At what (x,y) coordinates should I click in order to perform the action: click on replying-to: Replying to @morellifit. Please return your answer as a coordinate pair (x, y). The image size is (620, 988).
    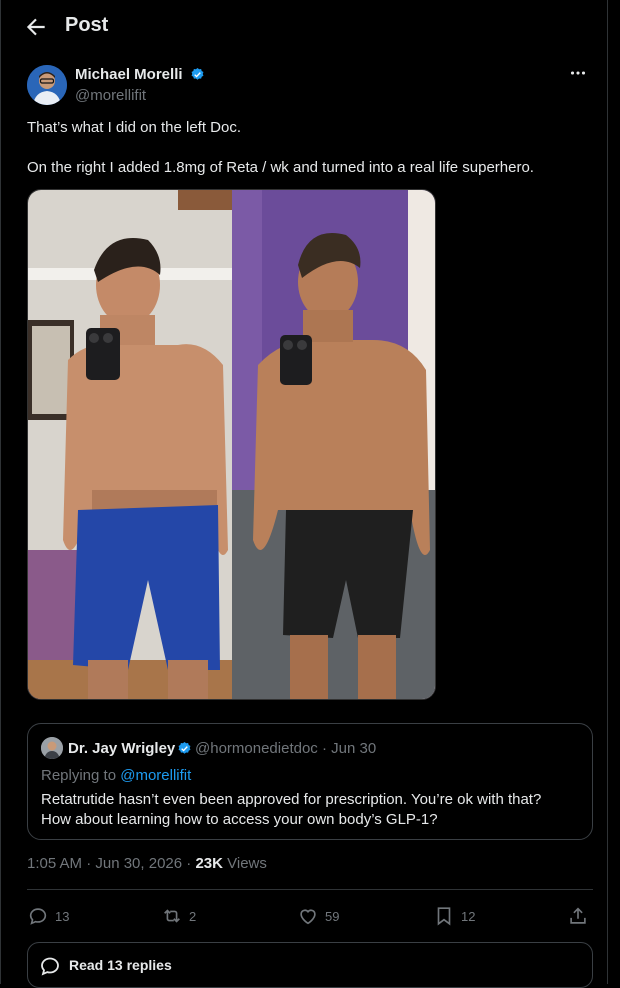
    Looking at the image, I should click on (116, 775).